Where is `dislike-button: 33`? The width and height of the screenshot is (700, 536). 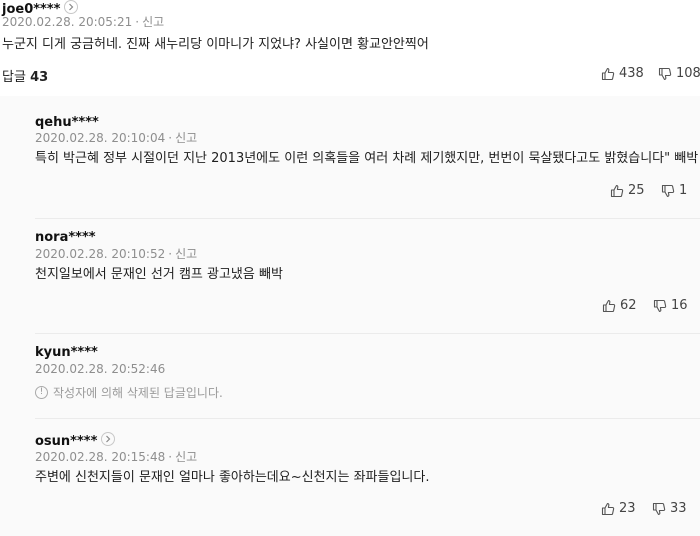
dislike-button: 33 is located at coordinates (669, 508).